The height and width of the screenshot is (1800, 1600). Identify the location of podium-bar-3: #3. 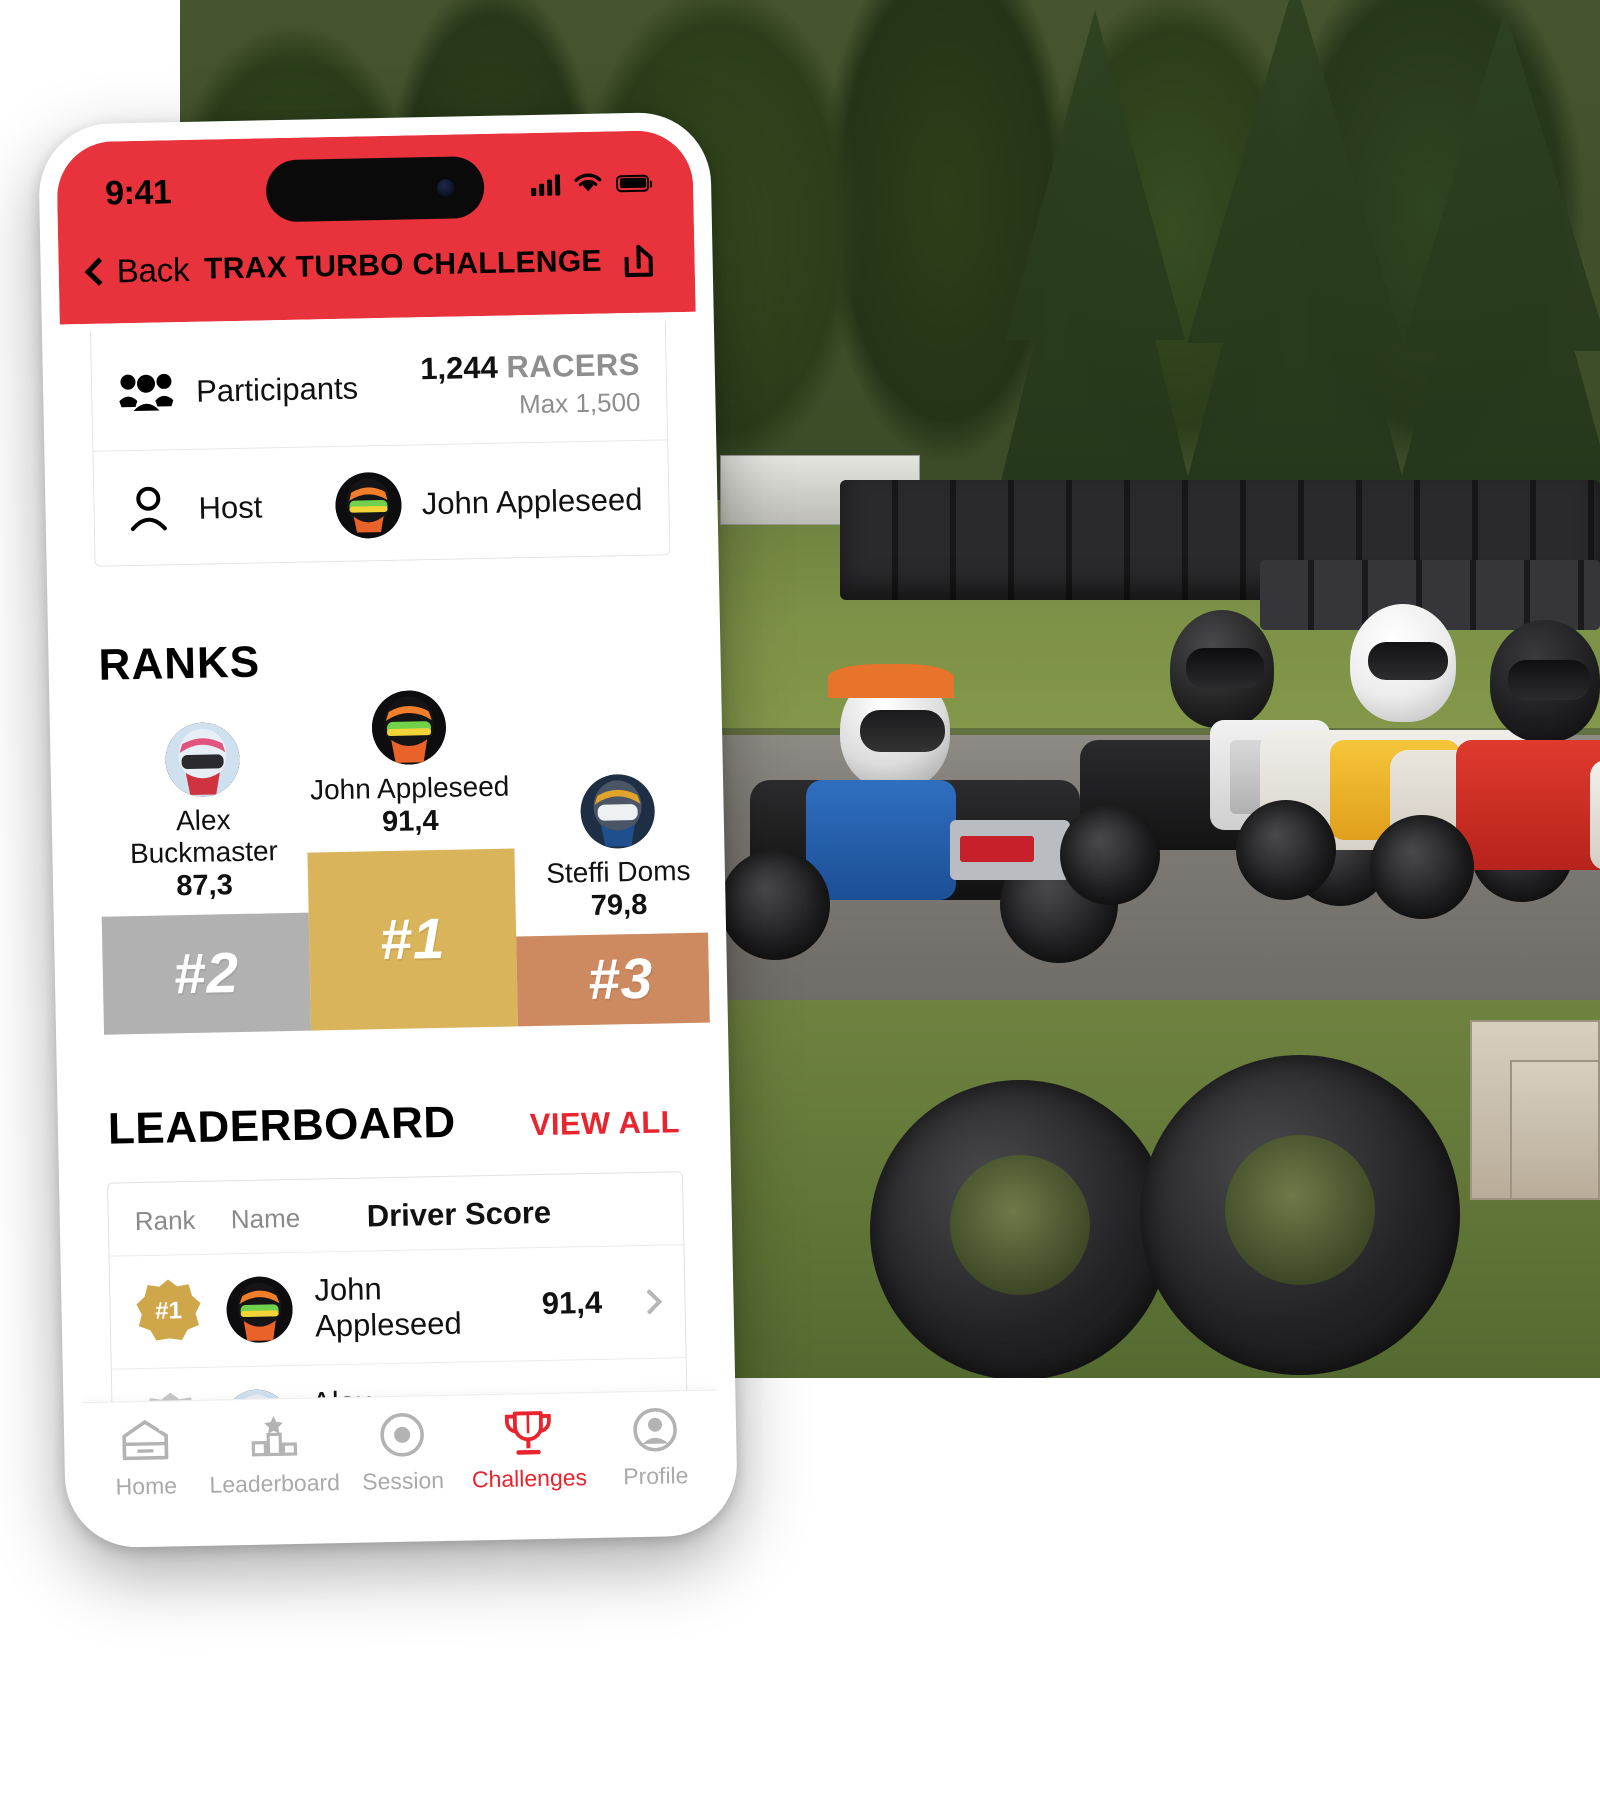
(617, 979).